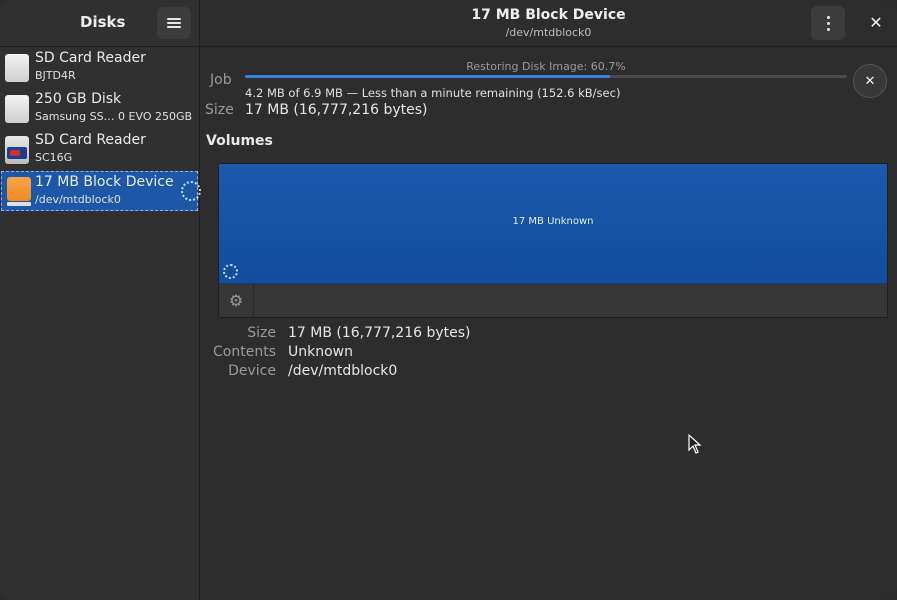 The height and width of the screenshot is (600, 897). I want to click on device-item-250gb-disk: 250 GB Disk Samsung SS… 0 EVO 250GB, so click(99, 109).